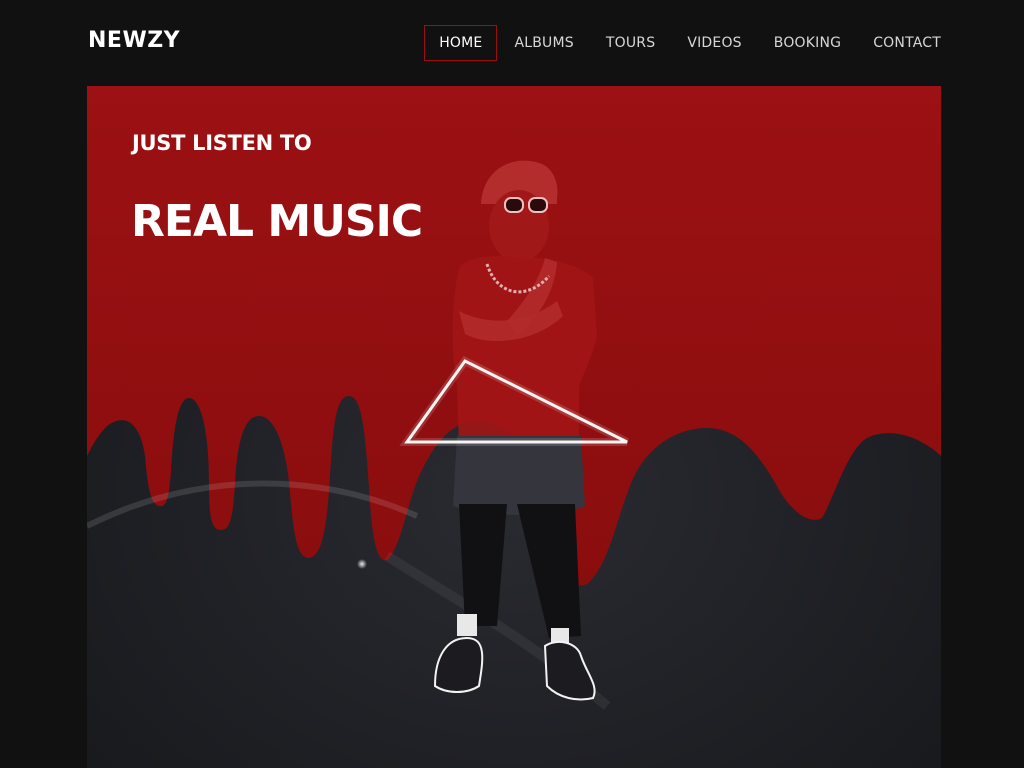 The width and height of the screenshot is (1024, 768). I want to click on nav-tours: TOURS, so click(630, 43).